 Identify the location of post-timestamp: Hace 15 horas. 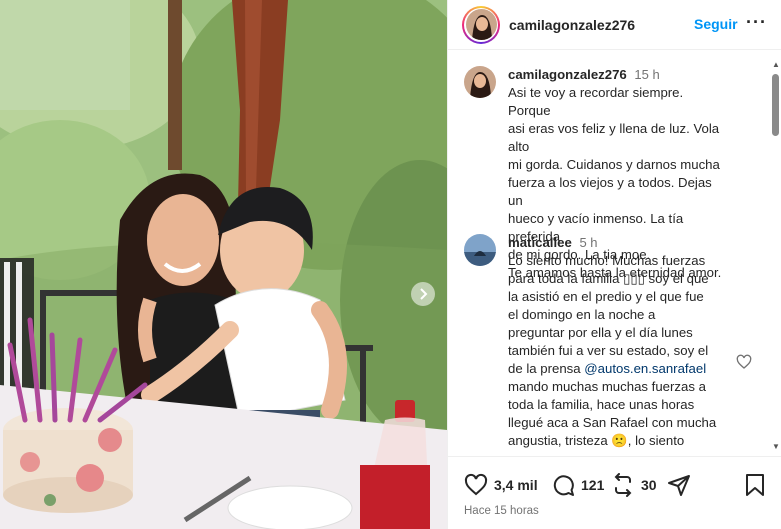
(501, 511).